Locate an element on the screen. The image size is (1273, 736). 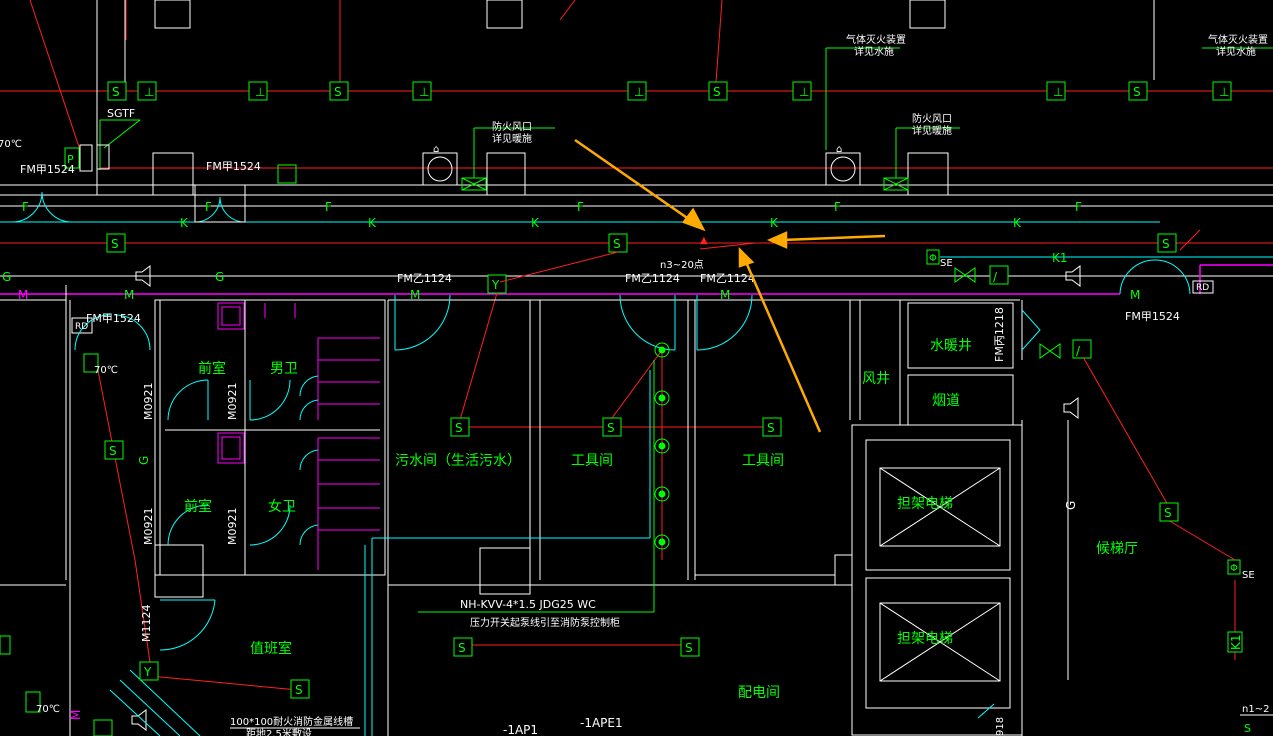
n-label: n3~20点 is located at coordinates (682, 265).